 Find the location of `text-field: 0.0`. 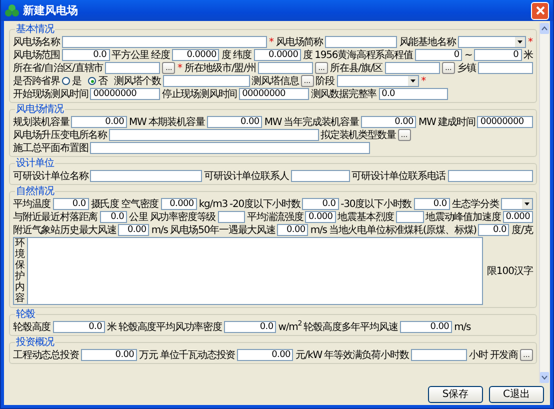

text-field: 0.0 is located at coordinates (413, 94).